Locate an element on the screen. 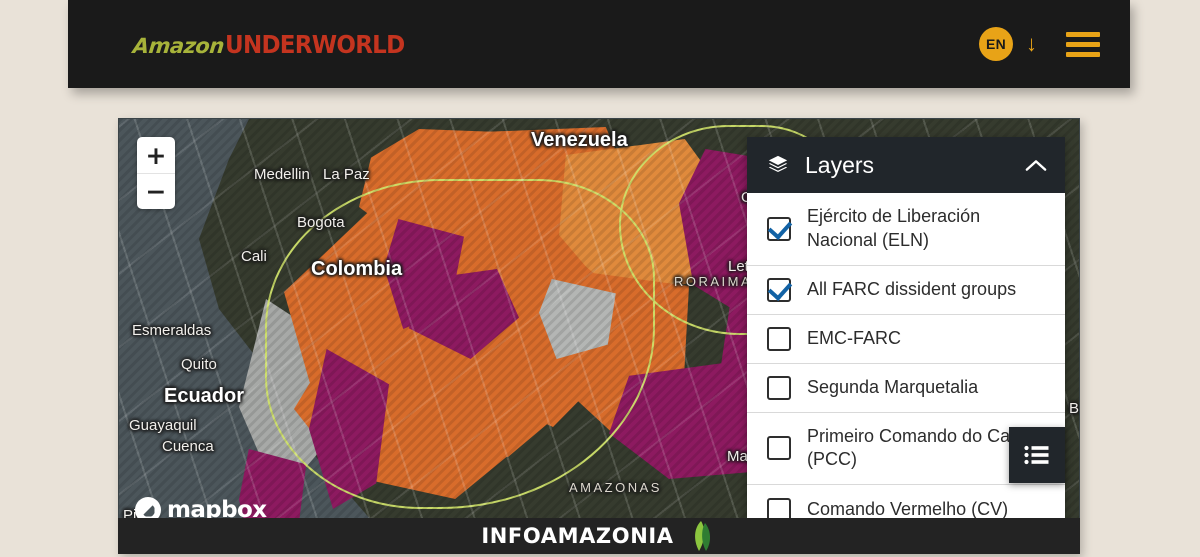  site-footer: INFOAMAZONIA is located at coordinates (599, 536).